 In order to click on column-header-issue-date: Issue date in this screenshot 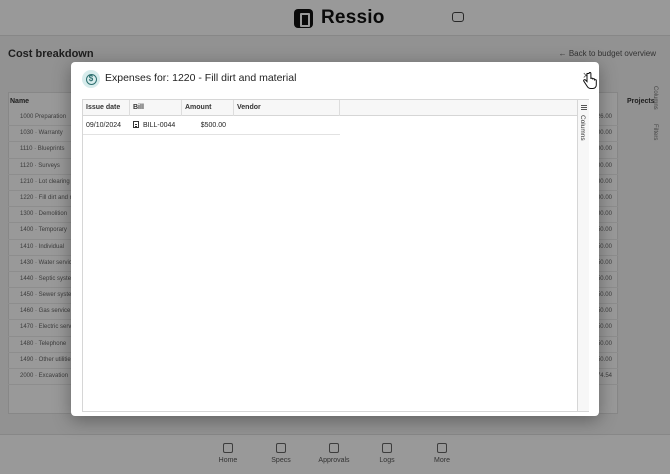, I will do `click(106, 108)`.